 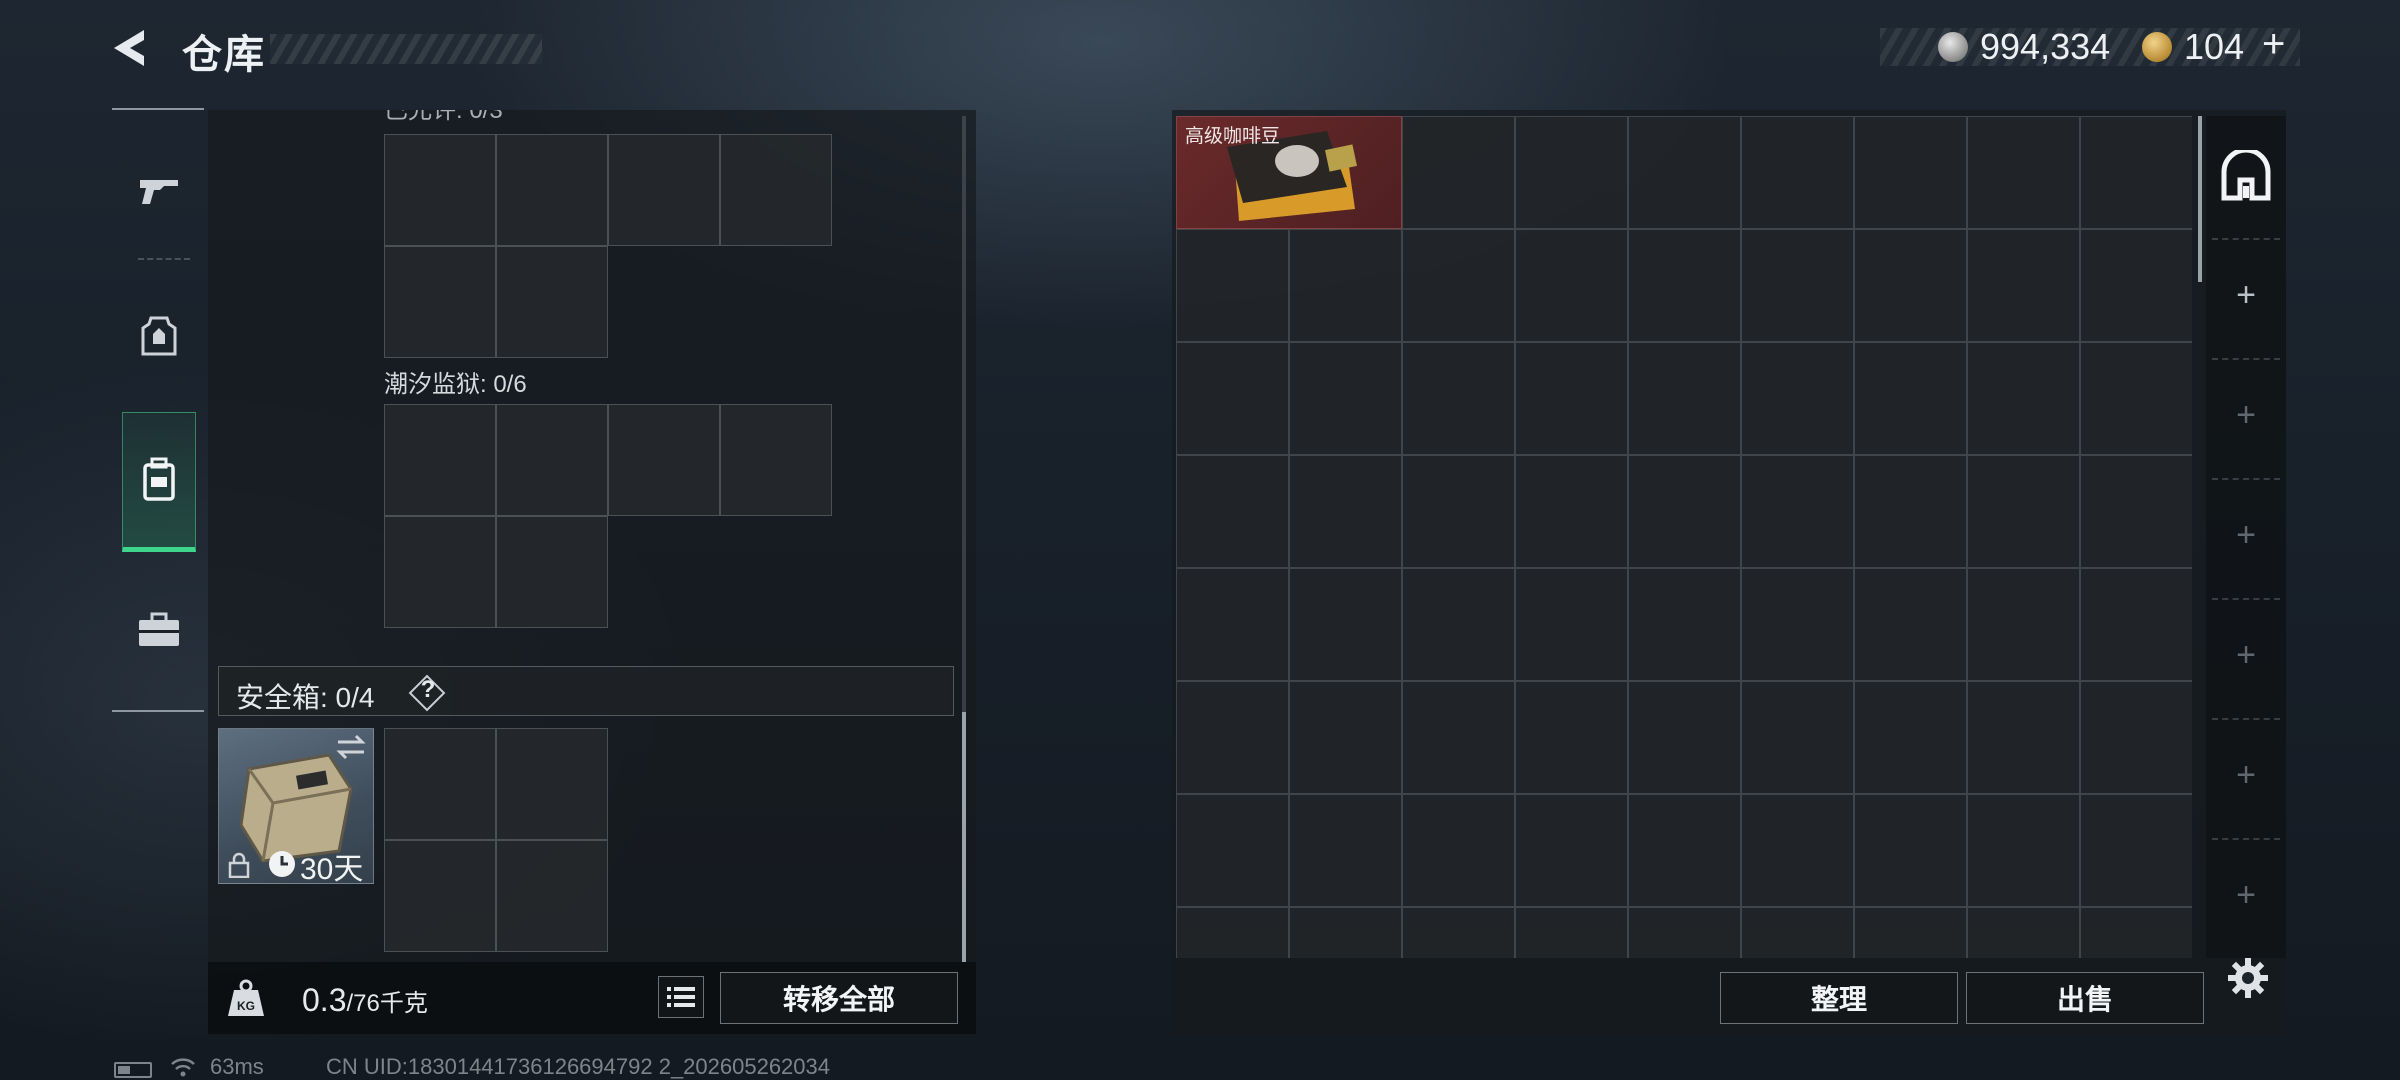 What do you see at coordinates (2085, 998) in the screenshot?
I see `sell-button: 出售` at bounding box center [2085, 998].